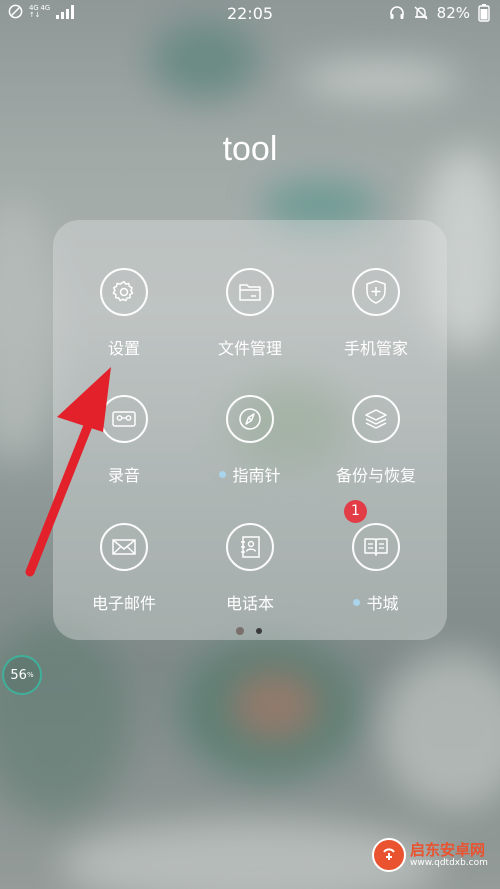  I want to click on annotation-arrow-icon, so click(68, 472).